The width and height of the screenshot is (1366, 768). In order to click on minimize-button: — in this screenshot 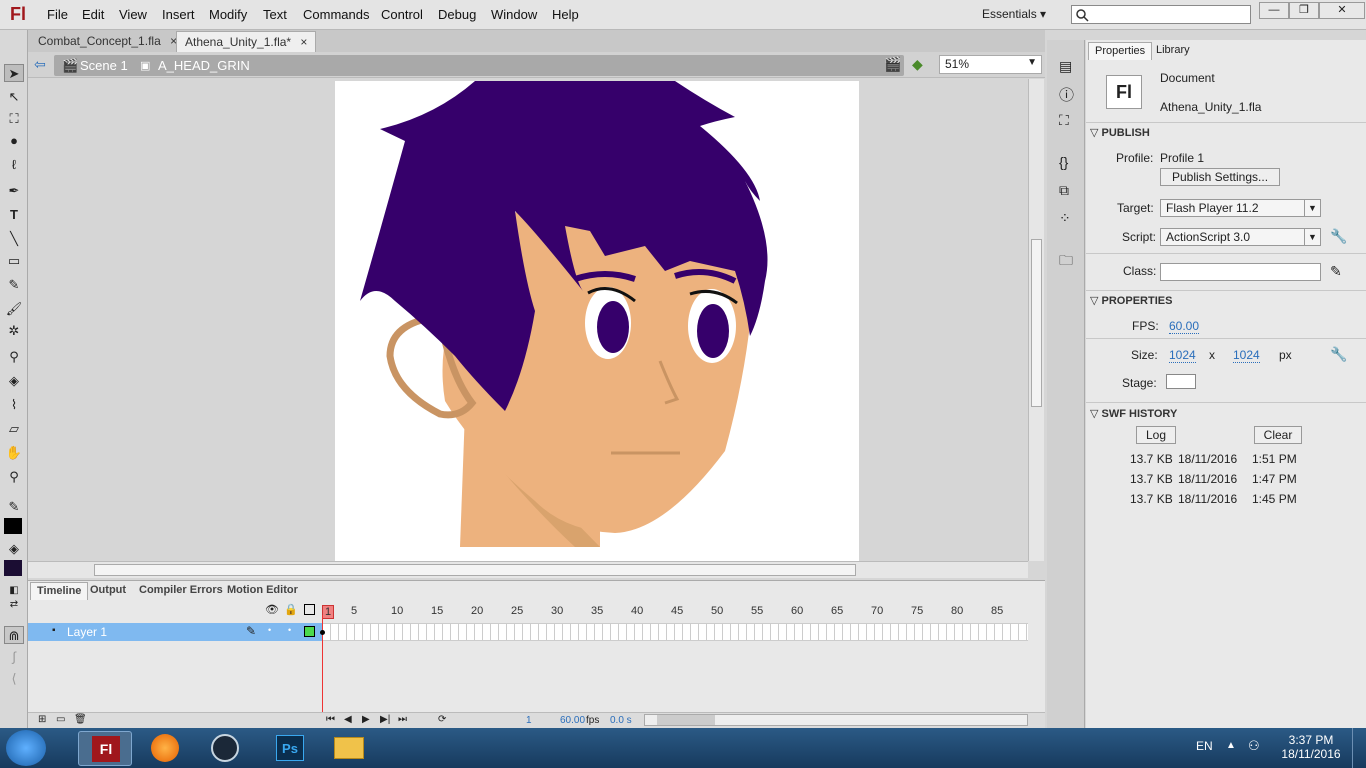, I will do `click(1274, 10)`.